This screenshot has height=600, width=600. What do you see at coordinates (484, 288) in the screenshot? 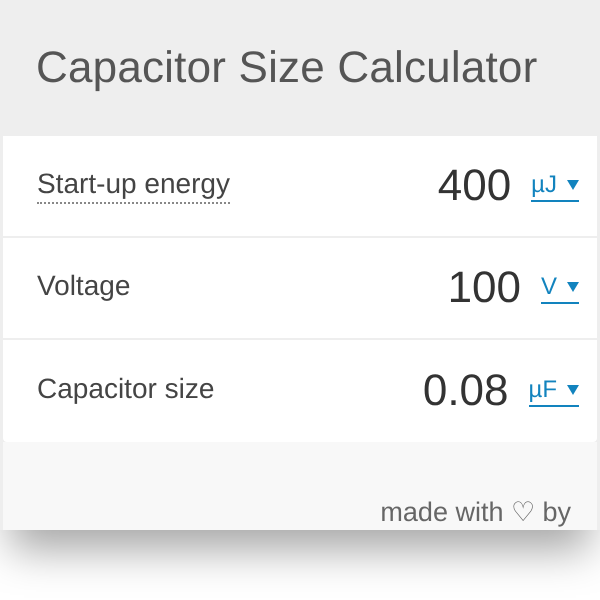
I see `field-value: 100` at bounding box center [484, 288].